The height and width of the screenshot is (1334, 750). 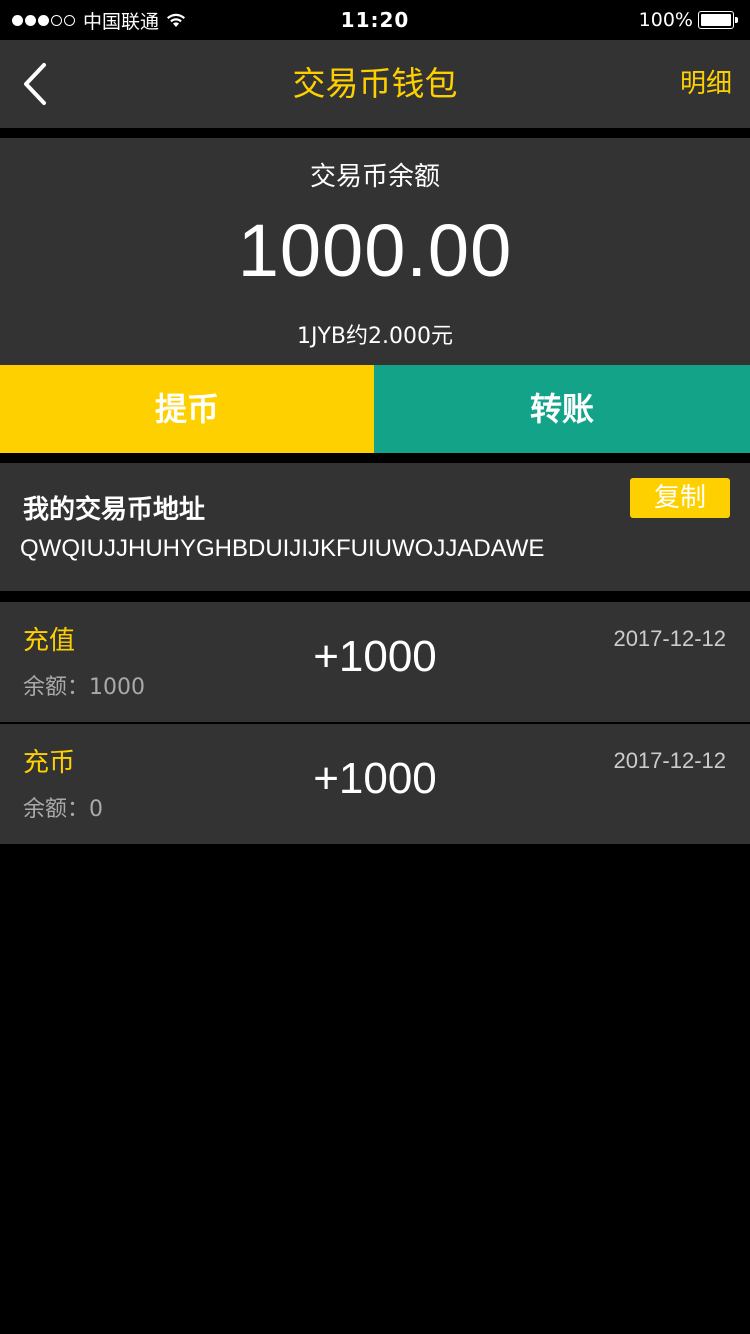 I want to click on page-title: 交易币钱包, so click(x=375, y=83).